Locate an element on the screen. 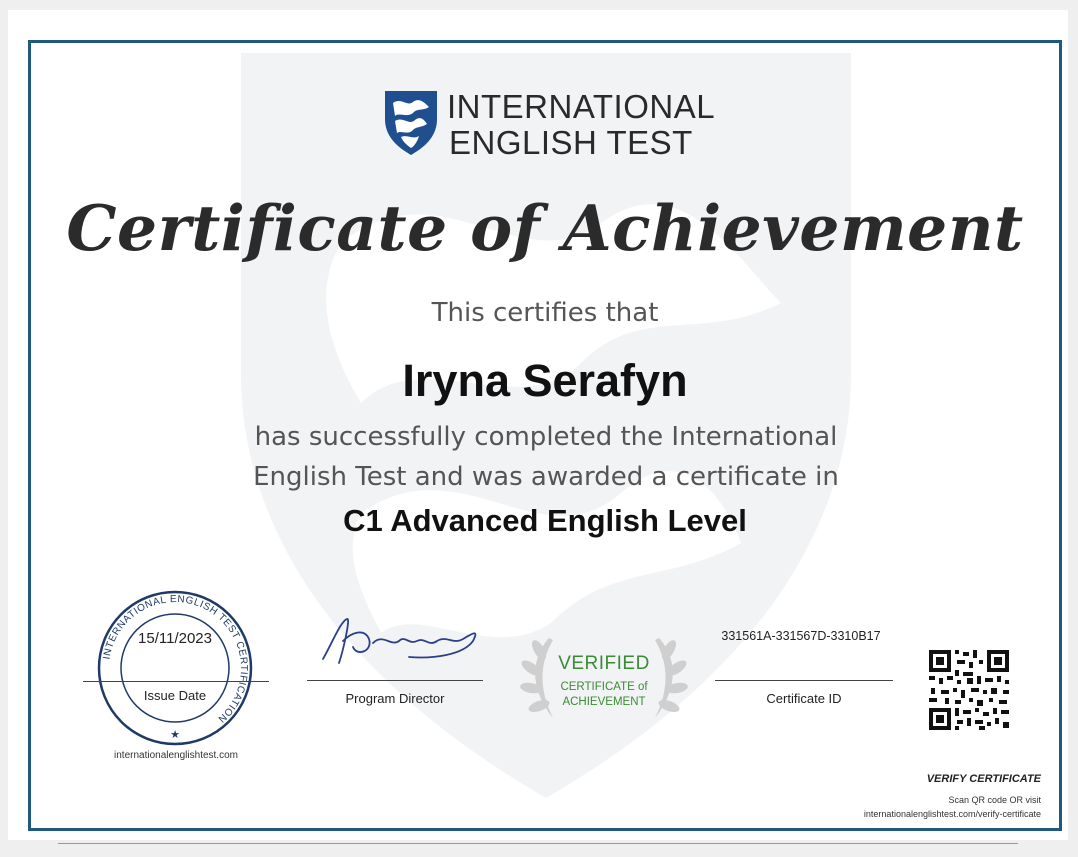  logo-line-2: ENGLISH TEST is located at coordinates (571, 142).